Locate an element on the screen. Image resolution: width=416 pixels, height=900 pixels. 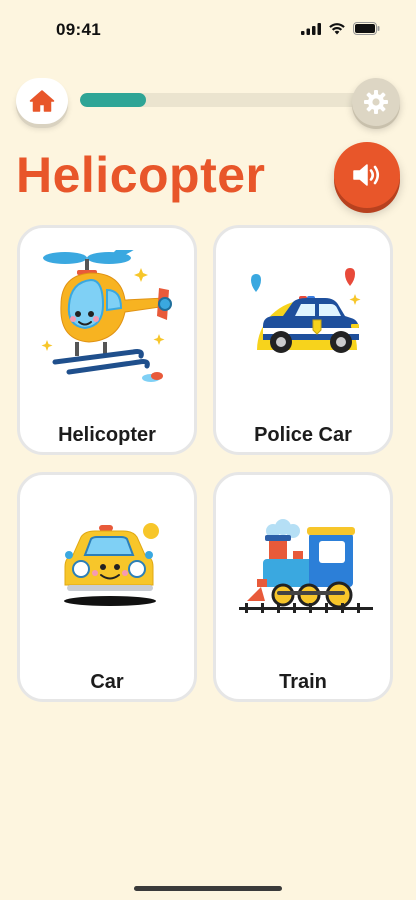
card-label: Car is located at coordinates (107, 682).